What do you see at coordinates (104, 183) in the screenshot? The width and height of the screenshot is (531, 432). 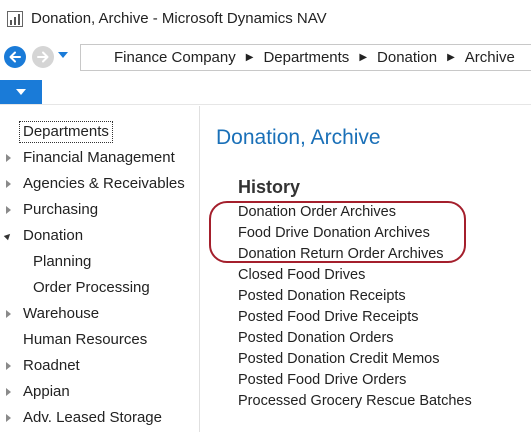 I see `sidebar-item-label: Agencies & Receivables` at bounding box center [104, 183].